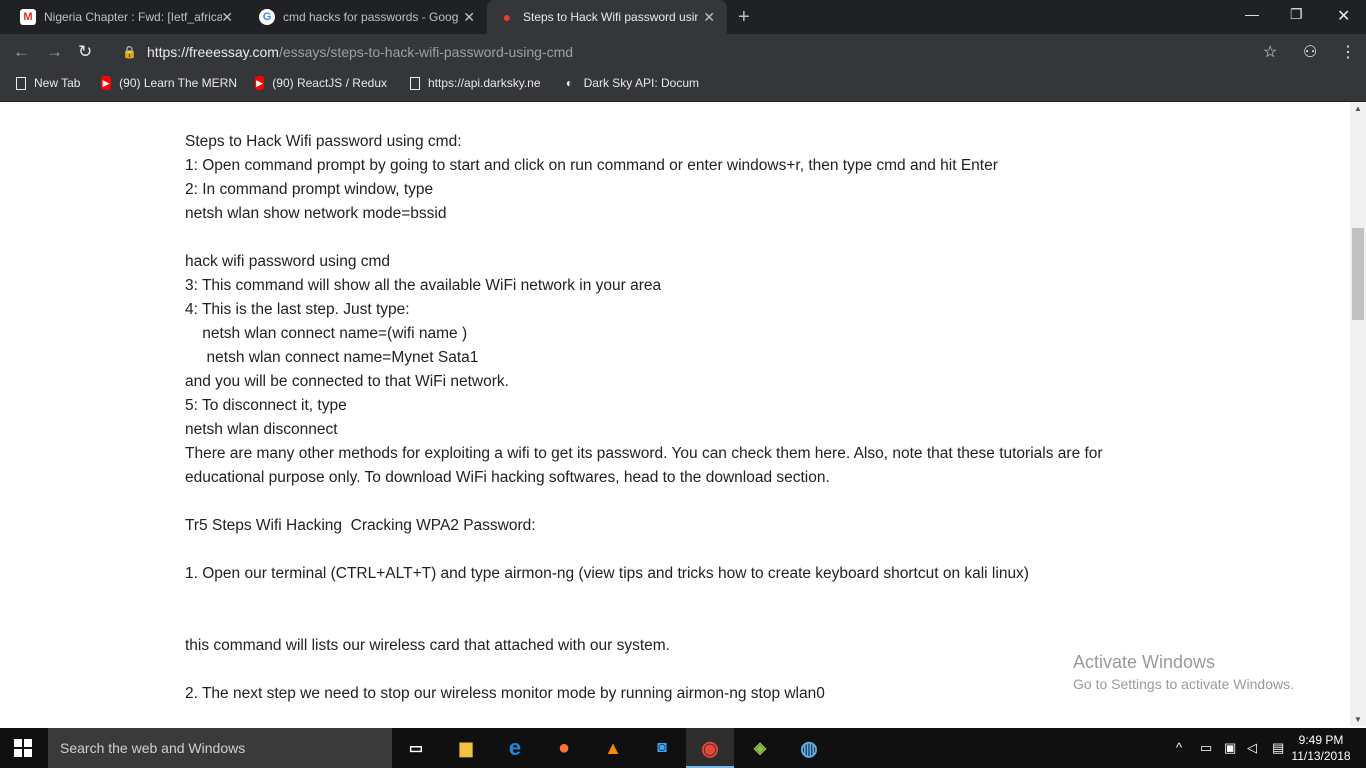 This screenshot has width=1366, height=768. Describe the element at coordinates (178, 83) in the screenshot. I see `bookmark-label: (90) Learn The MERN` at that location.